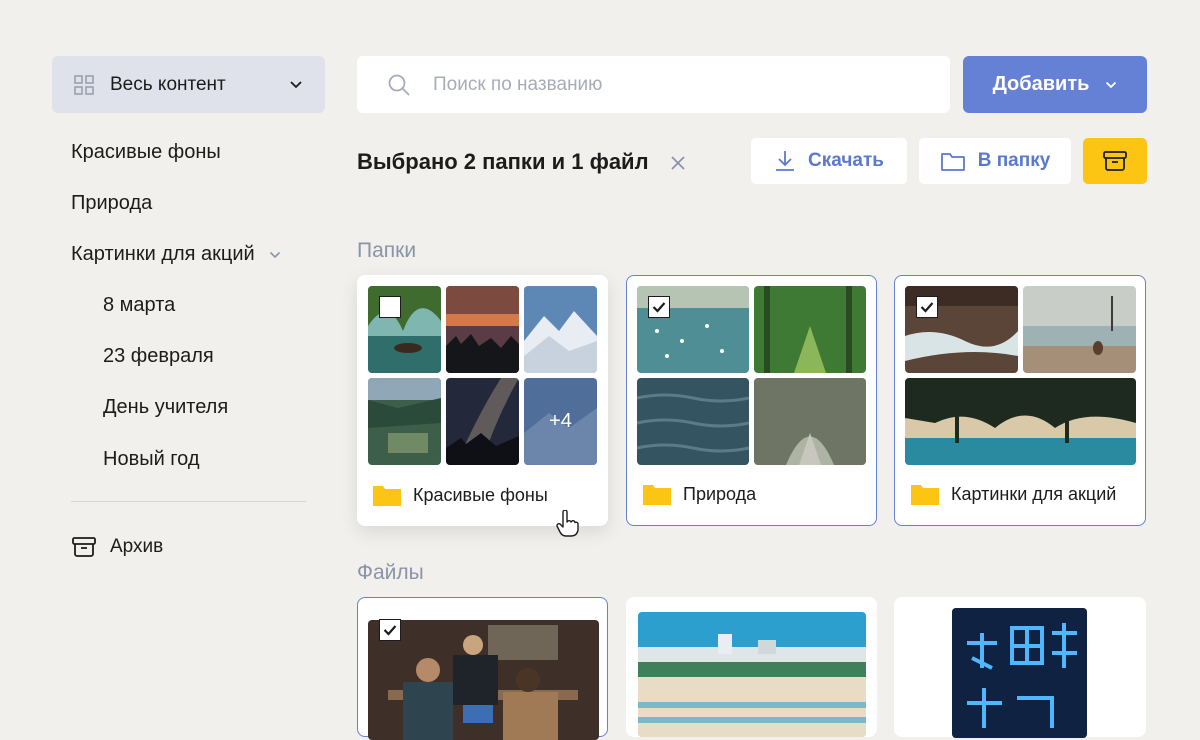  Describe the element at coordinates (503, 161) in the screenshot. I see `selection-summary: Выбрано 2 папки и 1 файл` at that location.